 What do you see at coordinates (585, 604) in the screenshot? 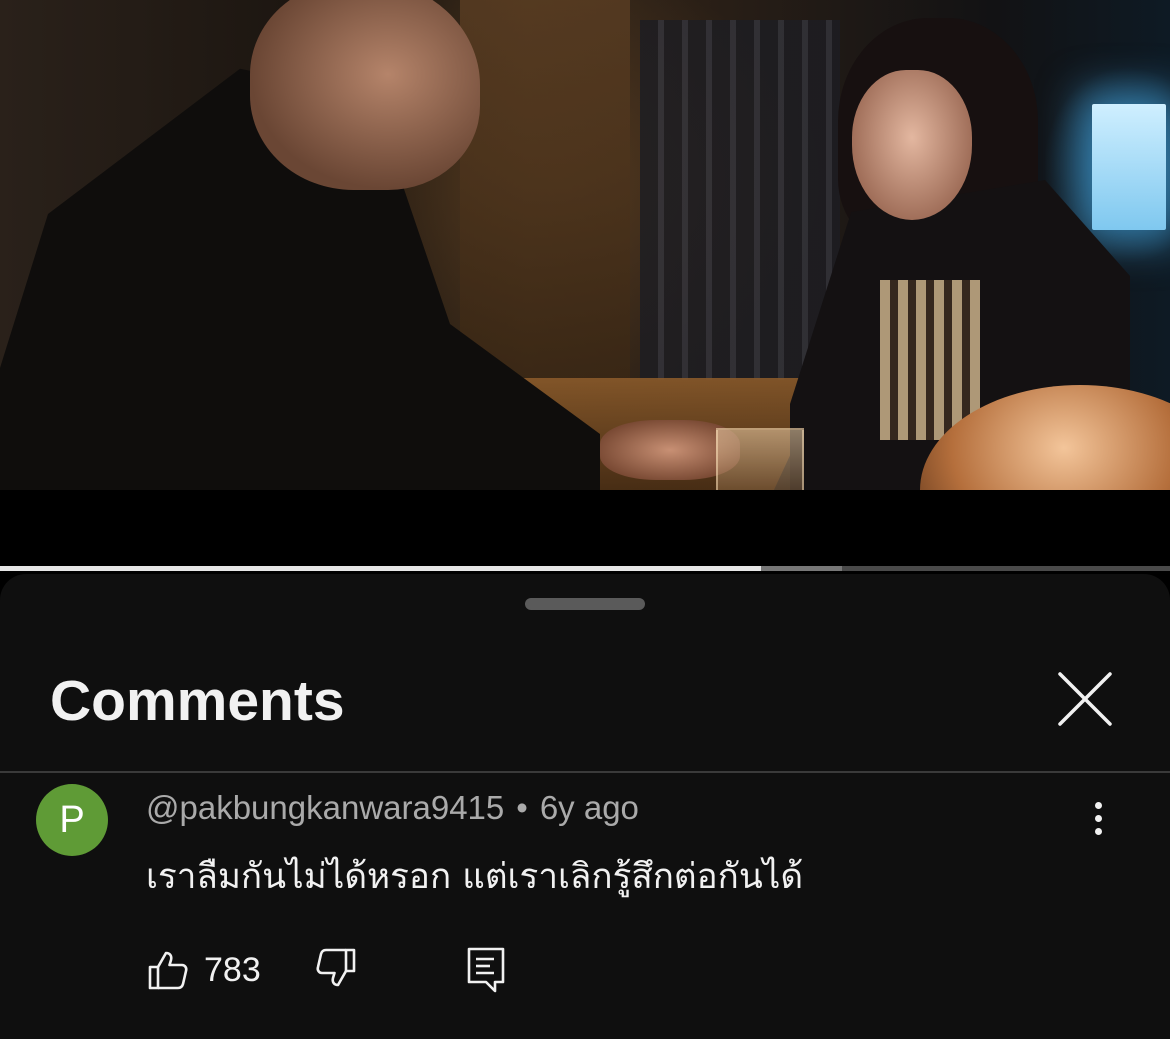
I see `sheet-drag-handle` at bounding box center [585, 604].